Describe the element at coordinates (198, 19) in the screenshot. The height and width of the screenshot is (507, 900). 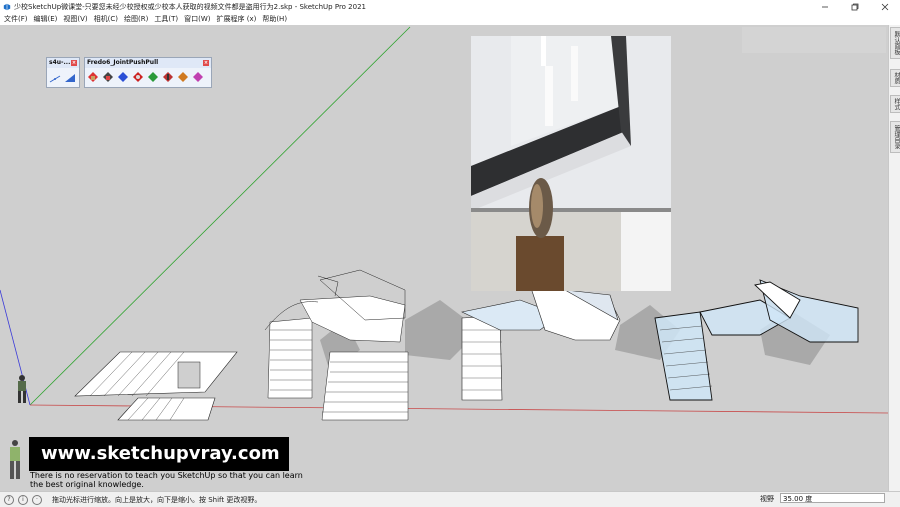
I see `menu-window: 窗口(W)` at that location.